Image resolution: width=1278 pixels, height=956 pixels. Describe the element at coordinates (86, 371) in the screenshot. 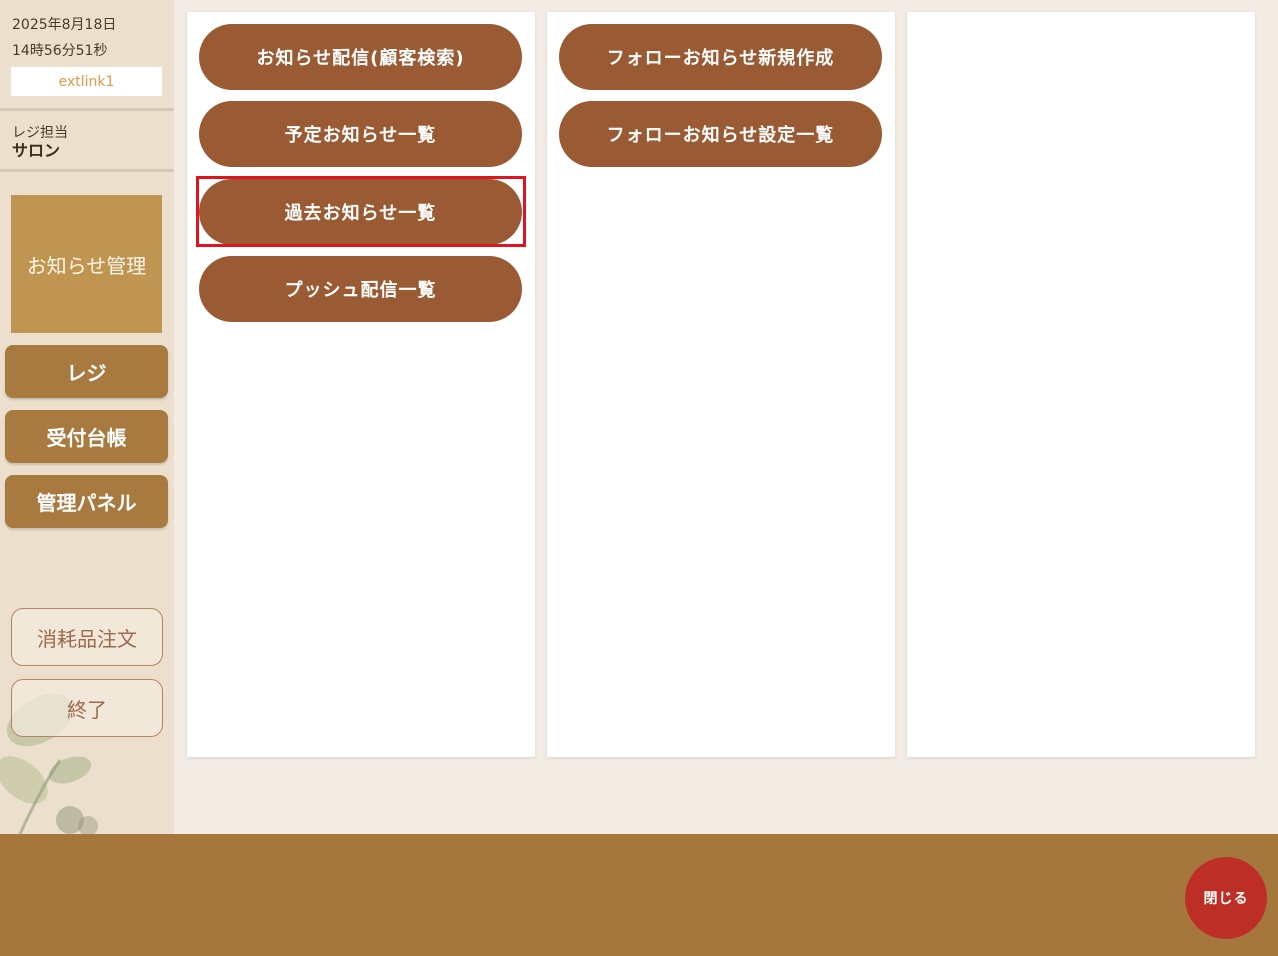

I see `sidebar-item-register: レジ` at that location.